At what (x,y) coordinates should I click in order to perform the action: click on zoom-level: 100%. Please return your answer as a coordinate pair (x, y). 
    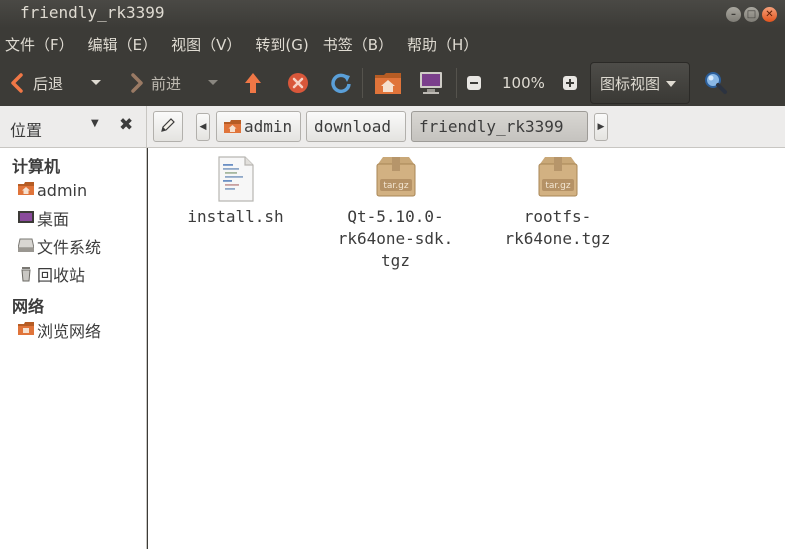
    Looking at the image, I should click on (523, 83).